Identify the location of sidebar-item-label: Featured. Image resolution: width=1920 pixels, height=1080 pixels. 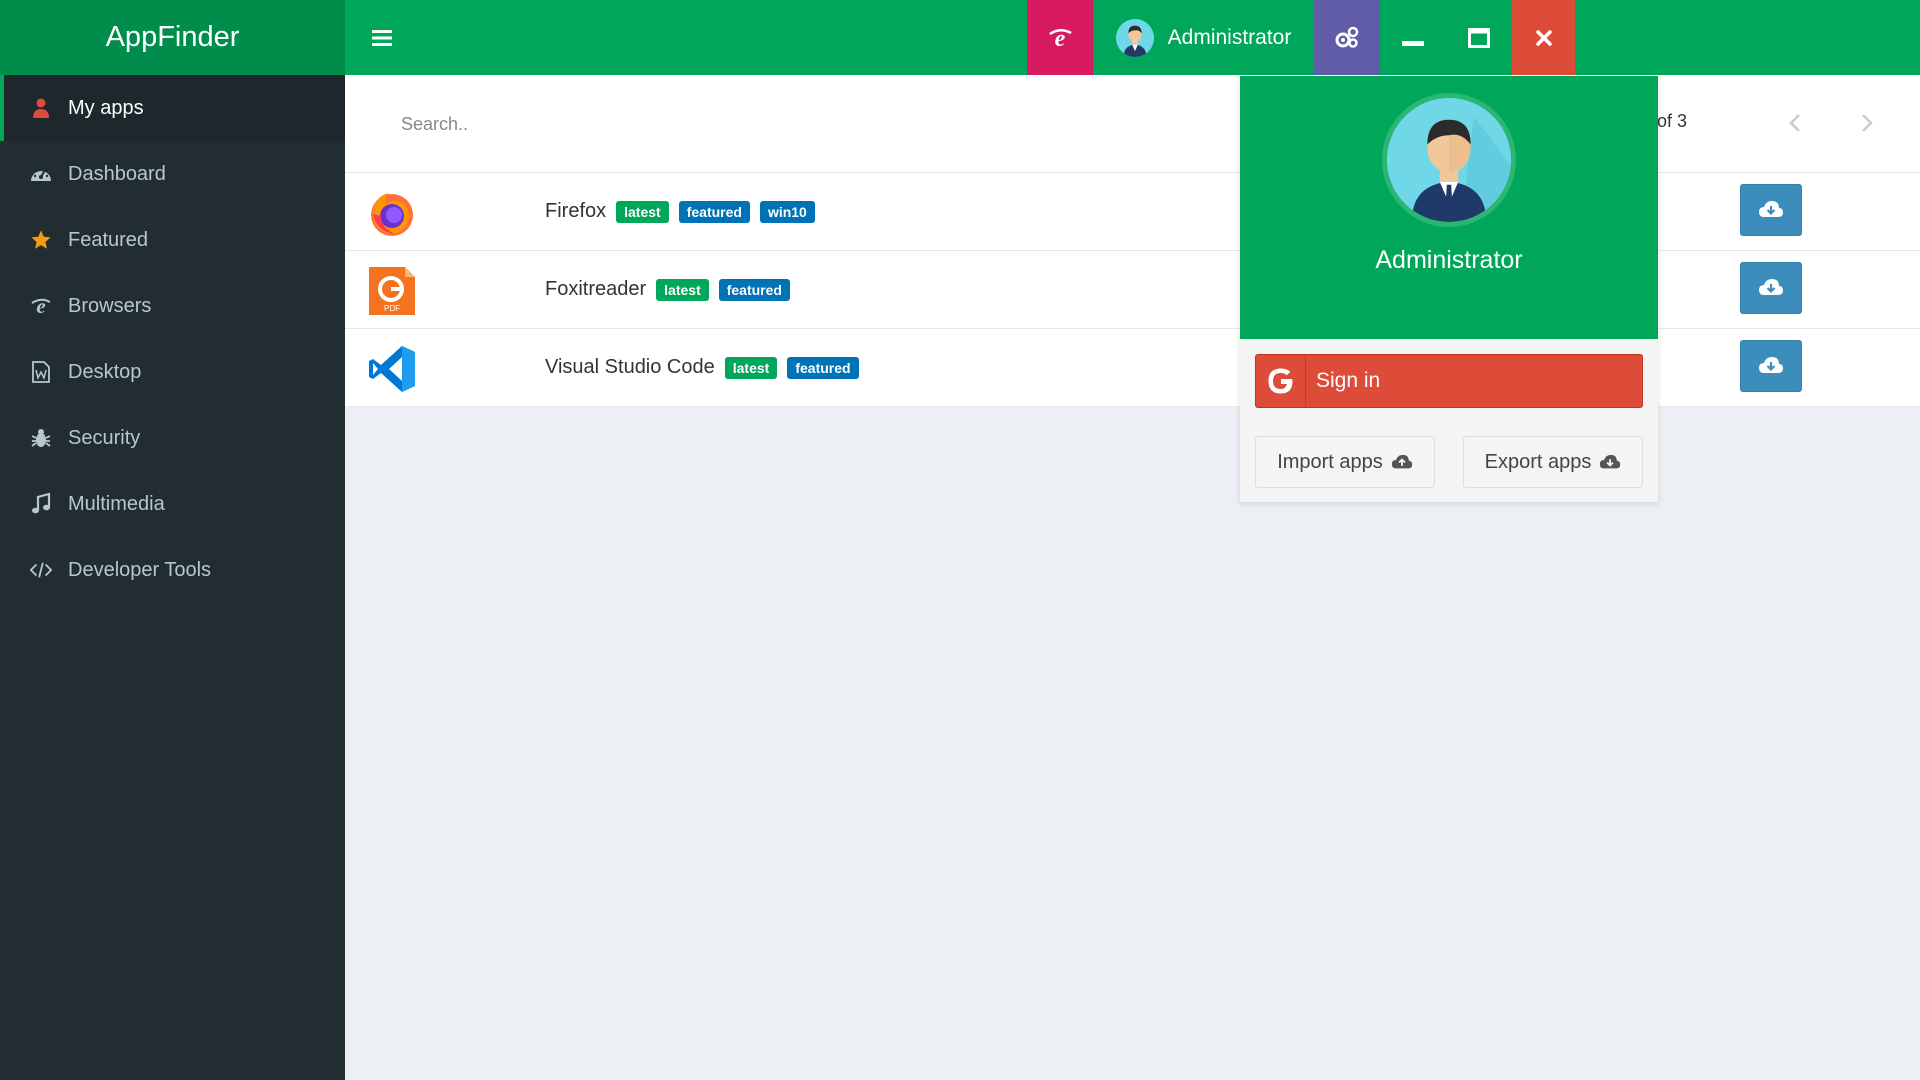
(108, 239).